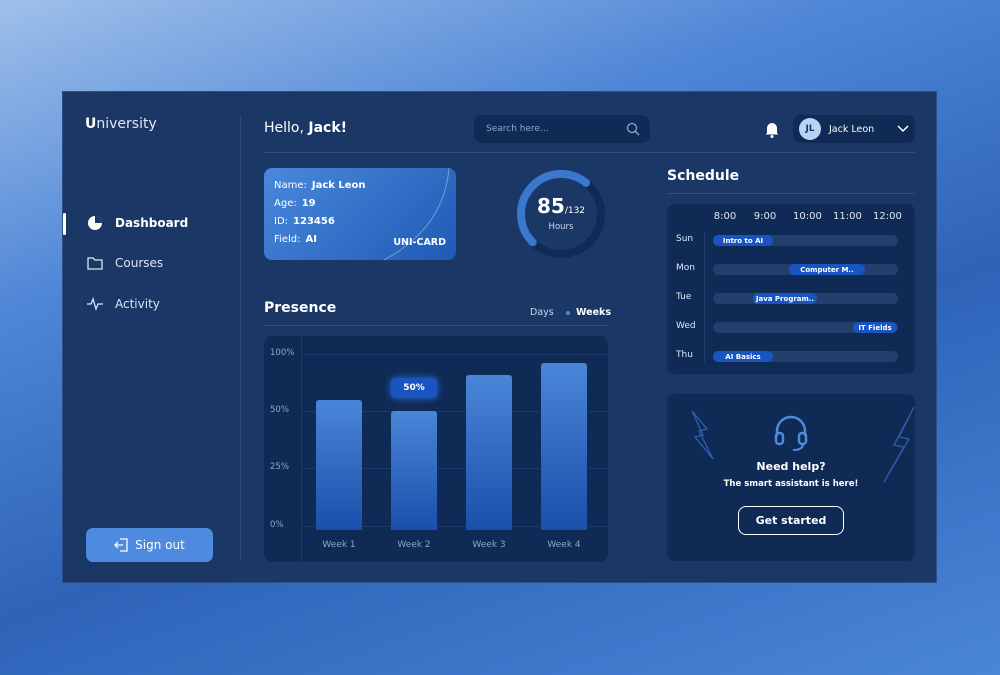 The width and height of the screenshot is (1000, 675). Describe the element at coordinates (685, 239) in the screenshot. I see `day-label: Sun` at that location.